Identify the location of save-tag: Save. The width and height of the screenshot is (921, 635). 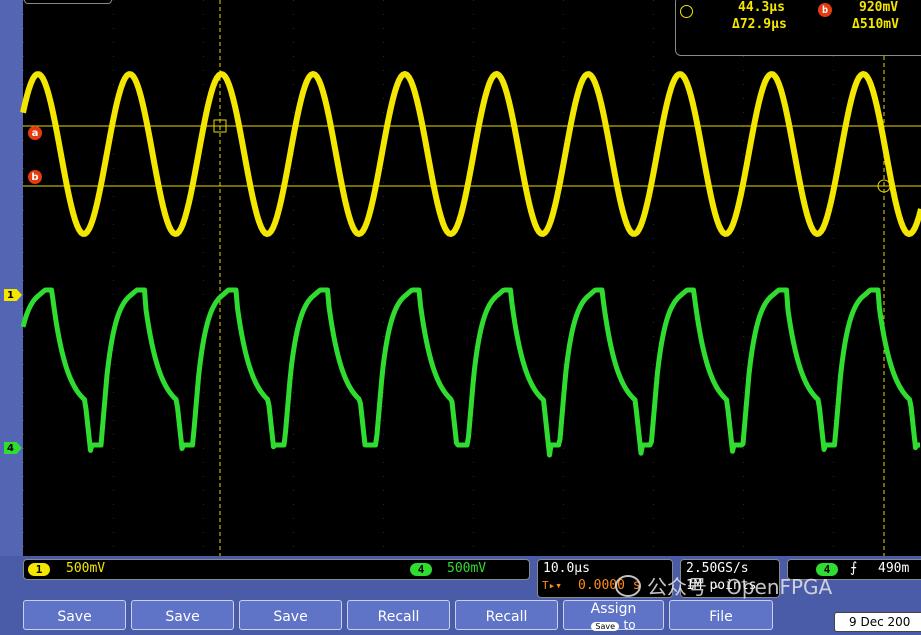
(605, 626).